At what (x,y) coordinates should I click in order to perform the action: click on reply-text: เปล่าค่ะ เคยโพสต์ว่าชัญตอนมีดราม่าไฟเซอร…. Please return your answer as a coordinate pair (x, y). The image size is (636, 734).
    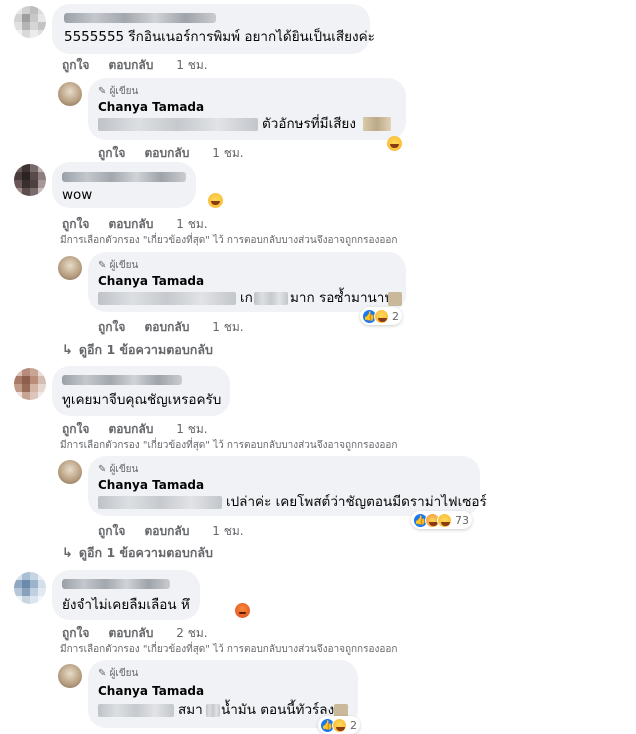
    Looking at the image, I should click on (356, 502).